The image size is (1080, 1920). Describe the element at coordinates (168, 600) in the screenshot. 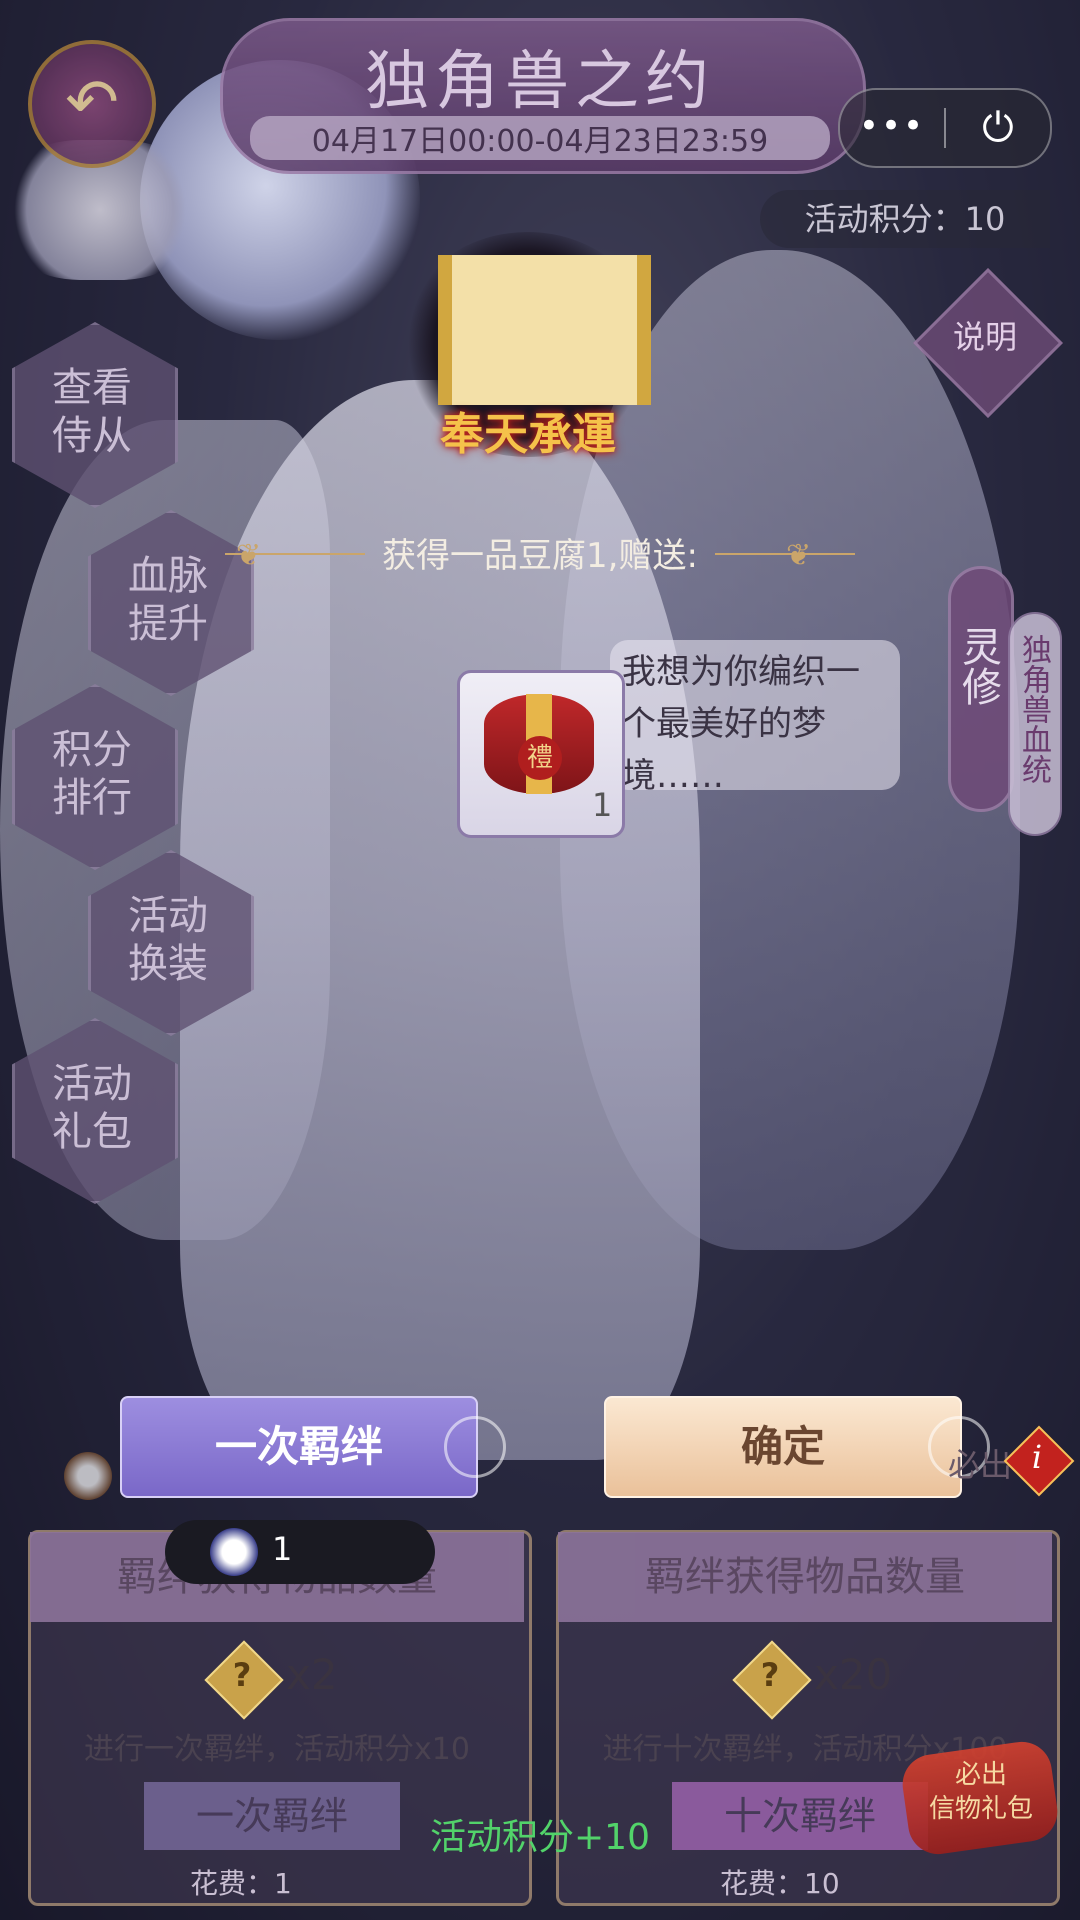

I see `menu-bloodline-upgrade-label: 血脉 提升` at that location.